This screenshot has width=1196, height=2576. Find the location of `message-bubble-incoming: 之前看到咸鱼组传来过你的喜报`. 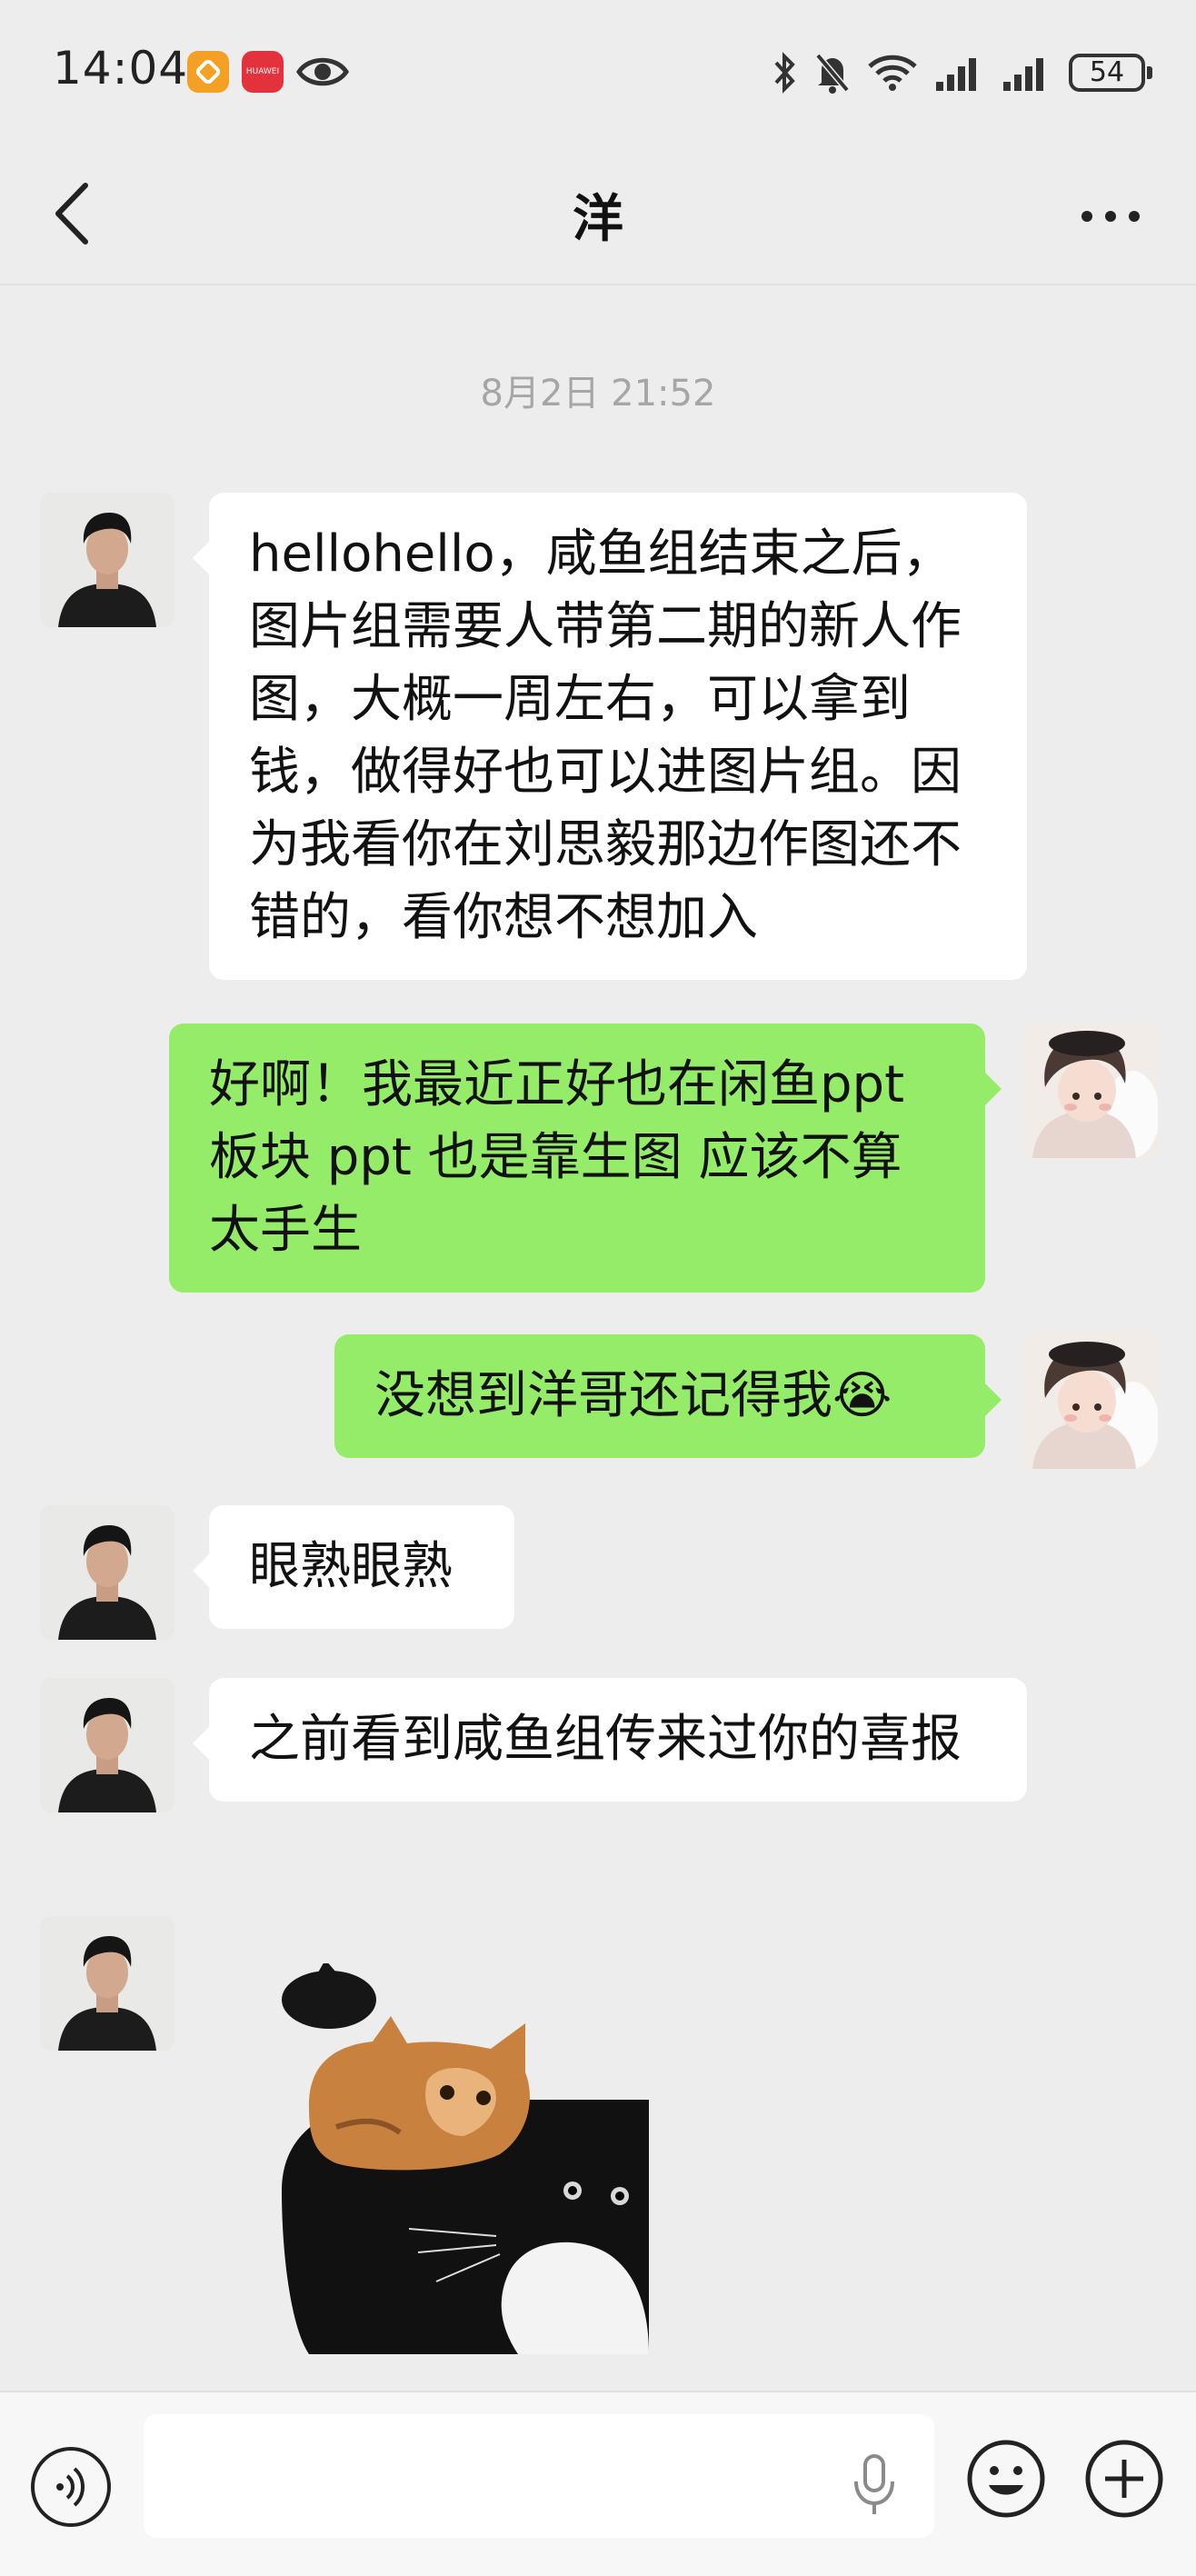

message-bubble-incoming: 之前看到咸鱼组传来过你的喜报 is located at coordinates (610, 1740).